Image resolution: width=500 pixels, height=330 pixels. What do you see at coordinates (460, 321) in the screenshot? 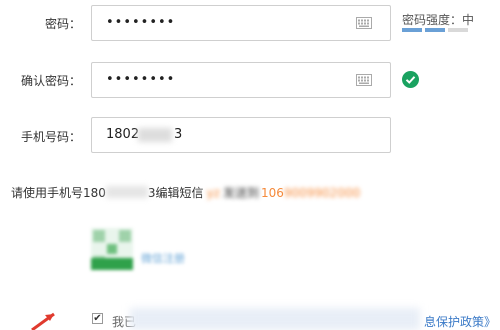
I see `privacy-policy-link: 息保护政策》` at bounding box center [460, 321].